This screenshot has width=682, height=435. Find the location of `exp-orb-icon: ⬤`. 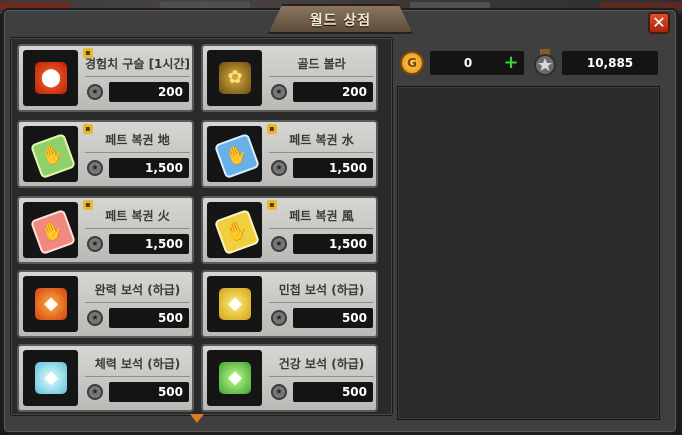

exp-orb-icon: ⬤ is located at coordinates (51, 78).